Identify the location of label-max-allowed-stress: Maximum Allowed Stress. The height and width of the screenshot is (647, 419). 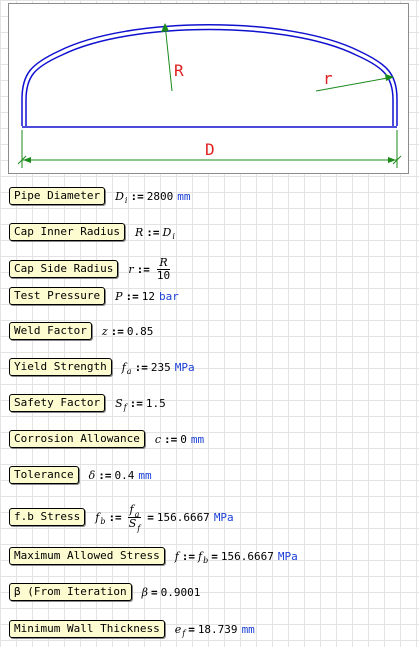
(87, 556).